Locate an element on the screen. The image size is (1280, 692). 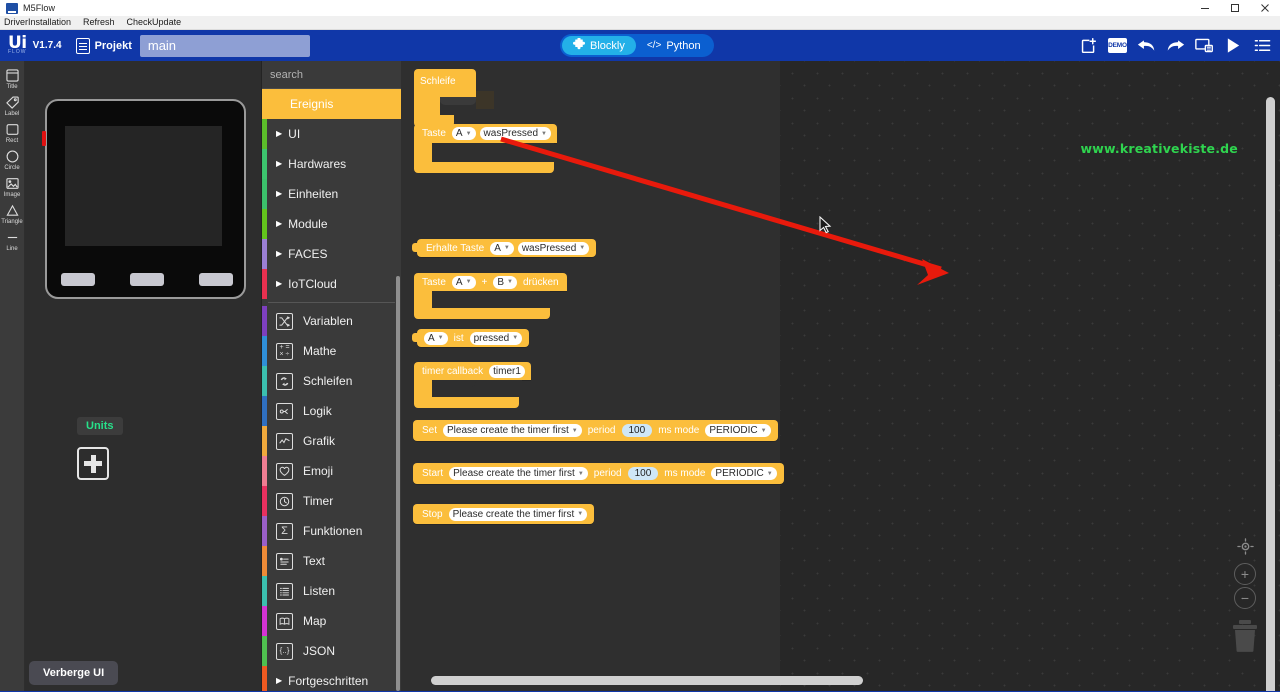
category-listen: Listen is located at coordinates (331, 591).